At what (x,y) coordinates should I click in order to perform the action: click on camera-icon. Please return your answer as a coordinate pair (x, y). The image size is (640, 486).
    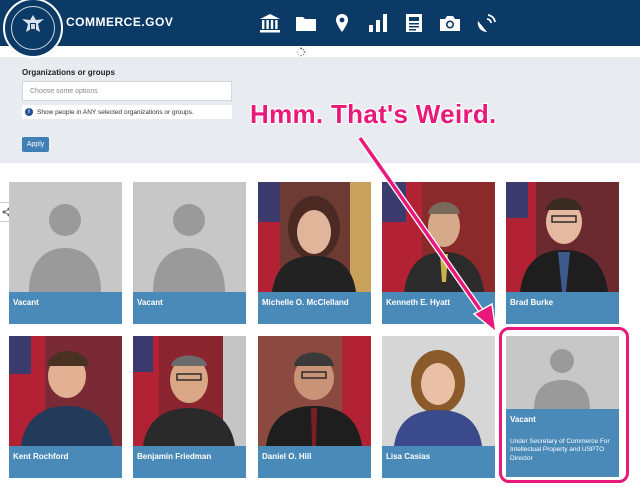
    Looking at the image, I should click on (450, 23).